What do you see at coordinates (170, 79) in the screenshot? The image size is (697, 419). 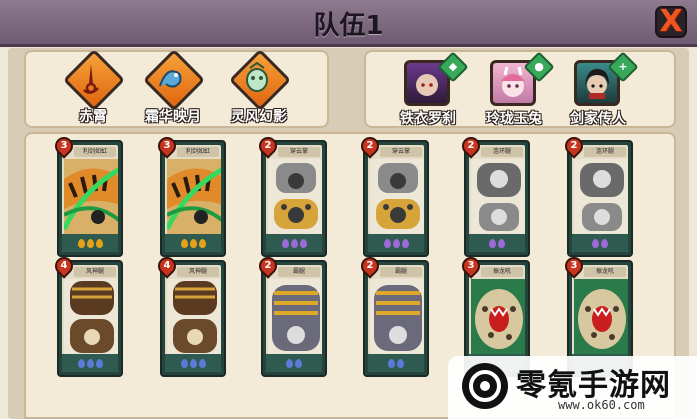 I see `dragon-icon` at bounding box center [170, 79].